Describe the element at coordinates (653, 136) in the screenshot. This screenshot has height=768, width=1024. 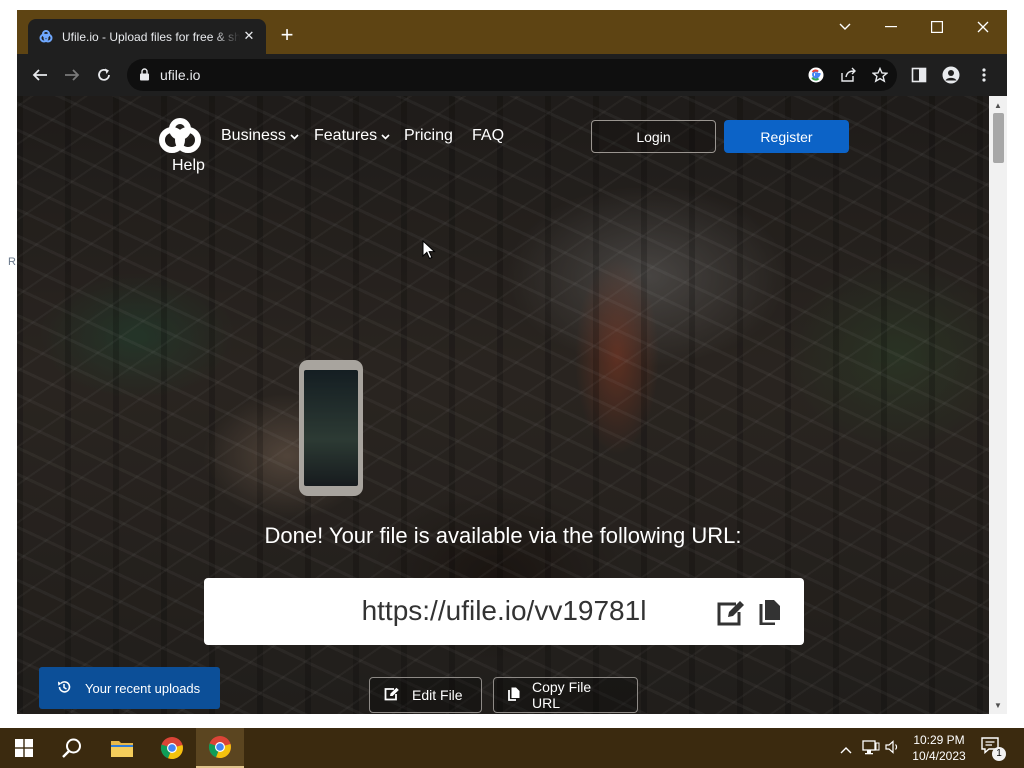
I see `login-button: Login` at that location.